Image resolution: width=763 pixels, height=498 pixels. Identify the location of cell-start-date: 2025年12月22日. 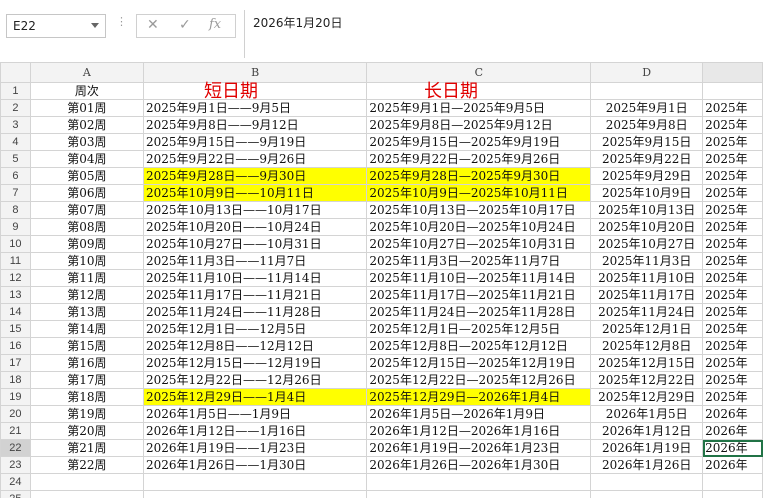
(647, 380).